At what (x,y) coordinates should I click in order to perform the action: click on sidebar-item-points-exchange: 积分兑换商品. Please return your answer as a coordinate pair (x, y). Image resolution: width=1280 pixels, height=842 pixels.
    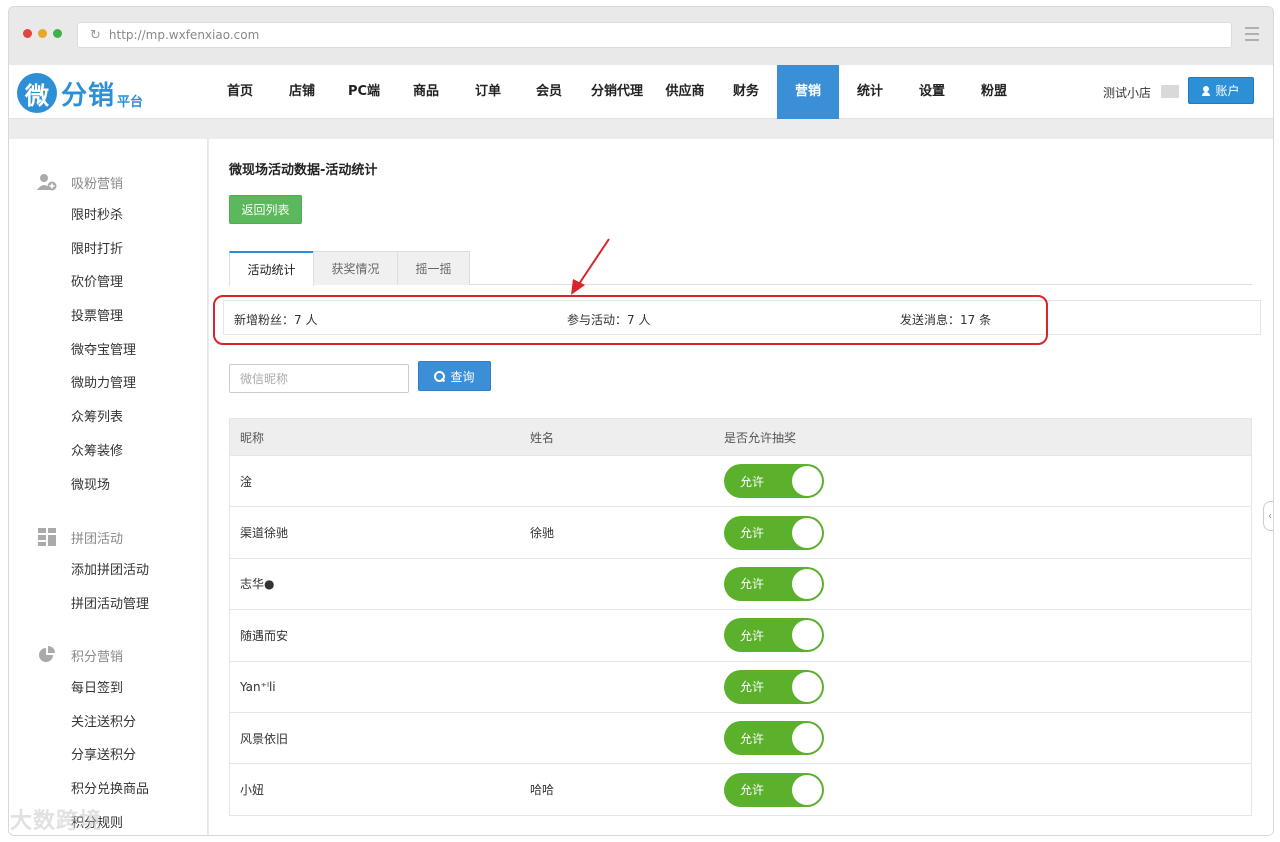
    Looking at the image, I should click on (108, 790).